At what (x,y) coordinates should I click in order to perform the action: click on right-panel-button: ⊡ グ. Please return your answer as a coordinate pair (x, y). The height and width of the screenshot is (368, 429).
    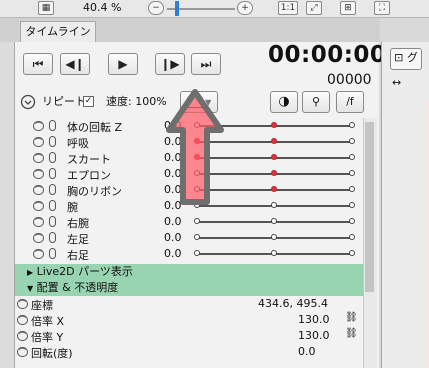
    Looking at the image, I should click on (406, 59).